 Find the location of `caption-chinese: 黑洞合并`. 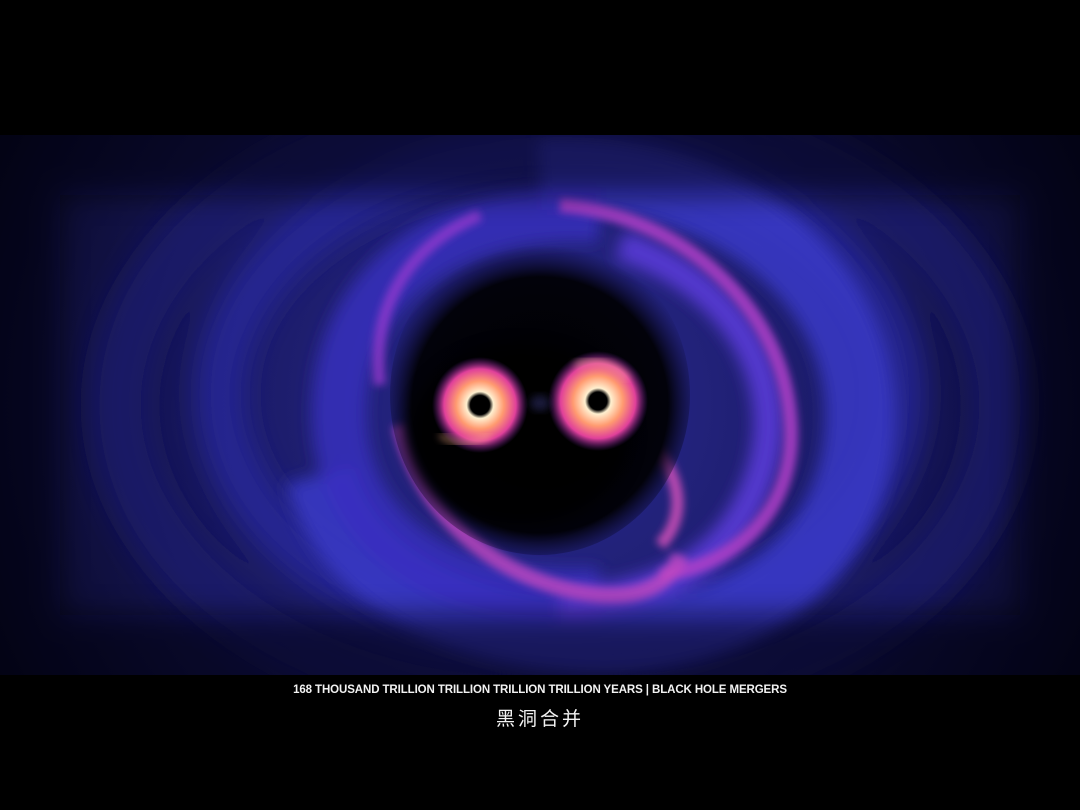

caption-chinese: 黑洞合并 is located at coordinates (539, 719).